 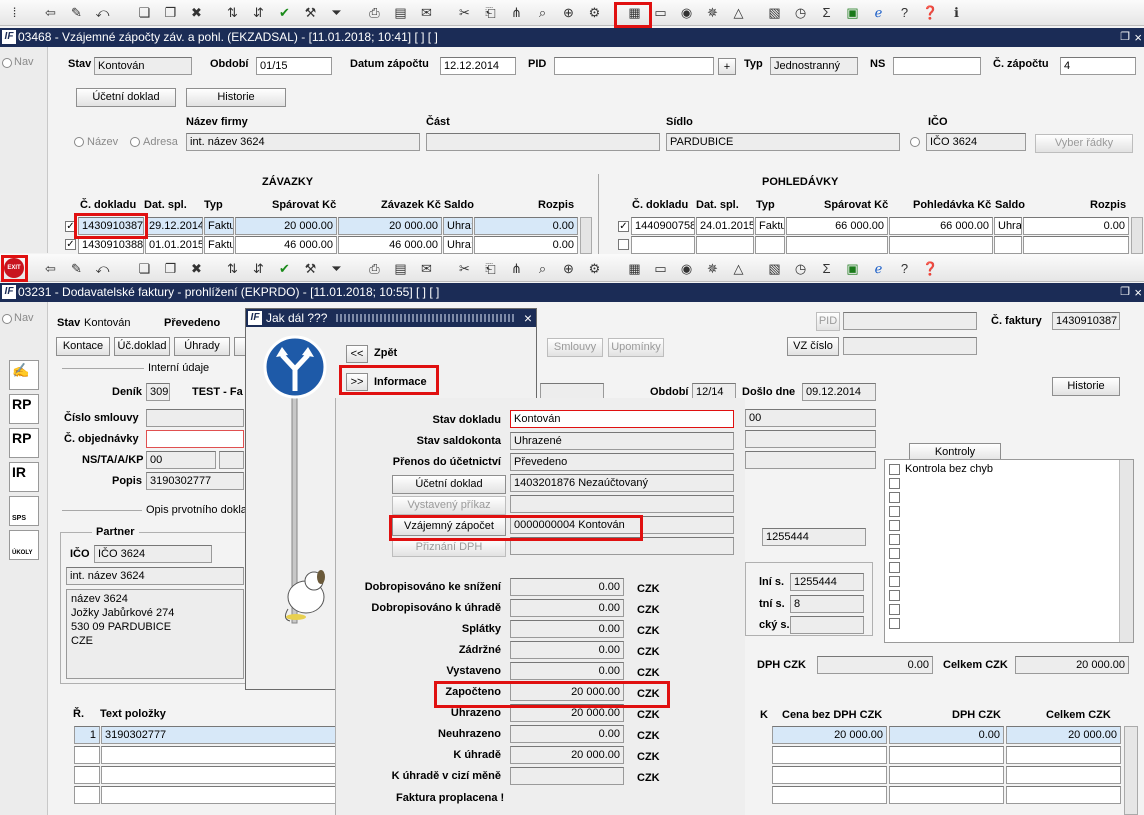 What do you see at coordinates (449, 526) in the screenshot?
I see `vzajemny-zapocet-button: Vzájemný zápočet` at bounding box center [449, 526].